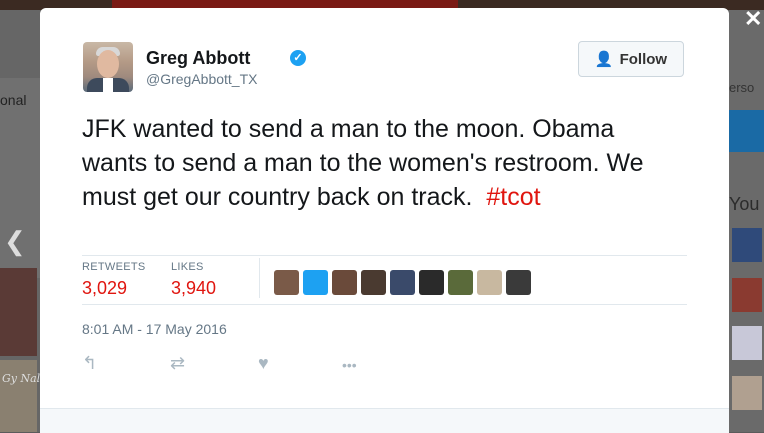 The height and width of the screenshot is (433, 764). Describe the element at coordinates (15, 241) in the screenshot. I see `previous-icon: ❮` at that location.